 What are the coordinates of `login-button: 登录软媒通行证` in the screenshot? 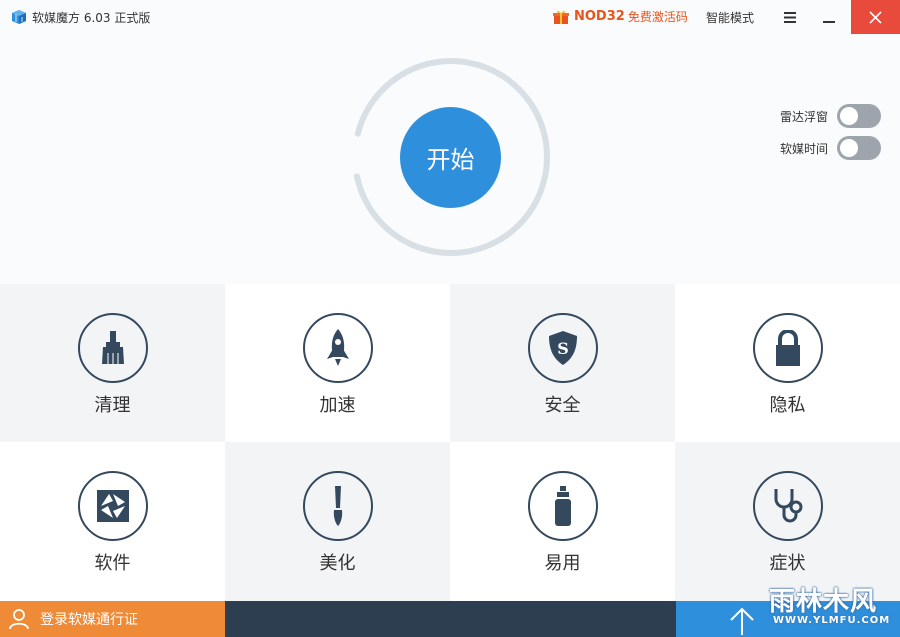 It's located at (112, 619).